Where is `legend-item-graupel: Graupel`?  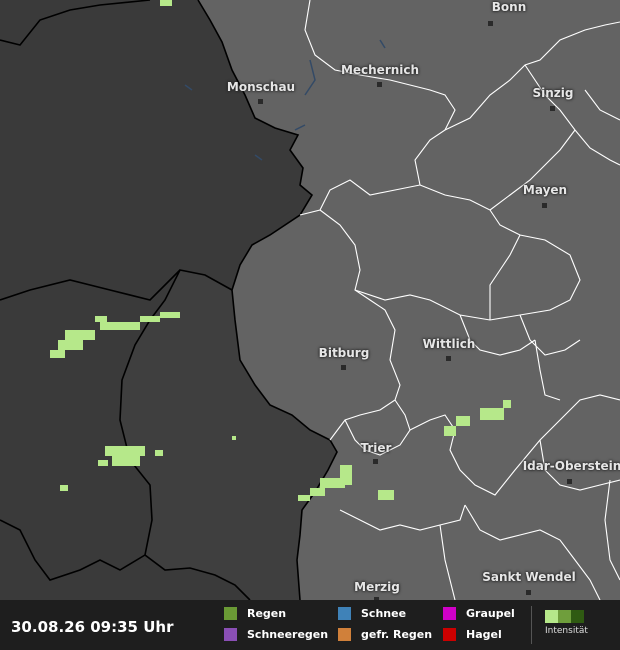
legend-item-graupel: Graupel is located at coordinates (479, 613).